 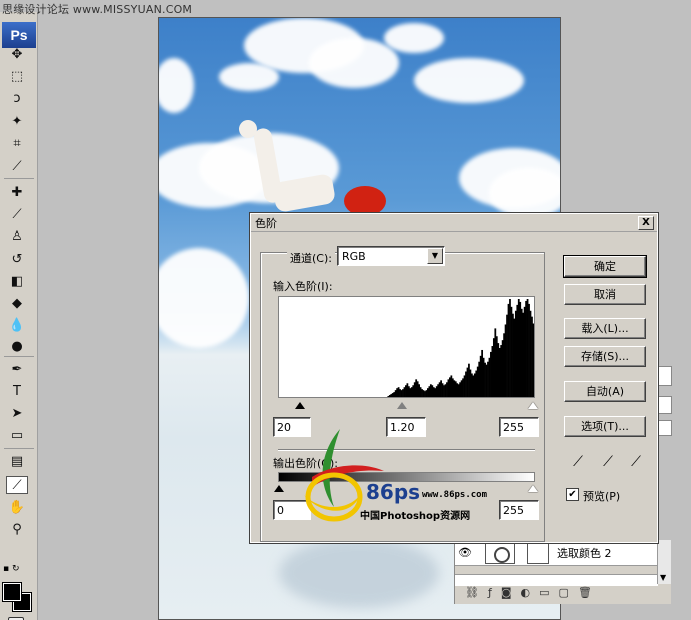 I want to click on type-tool-icon: T, so click(x=17, y=391).